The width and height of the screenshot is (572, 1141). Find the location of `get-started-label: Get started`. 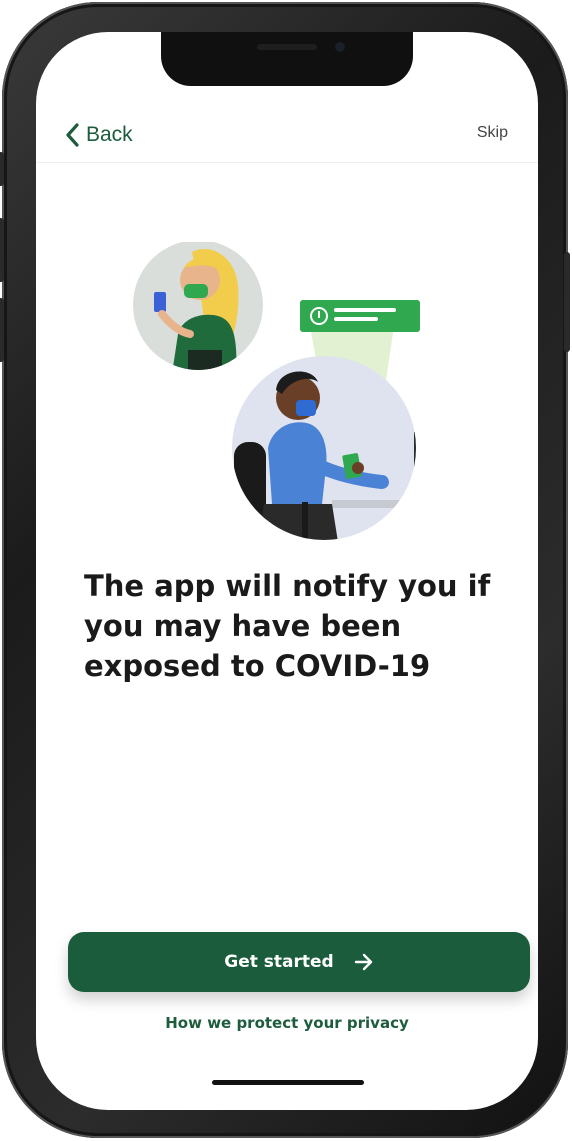

get-started-label: Get started is located at coordinates (279, 962).